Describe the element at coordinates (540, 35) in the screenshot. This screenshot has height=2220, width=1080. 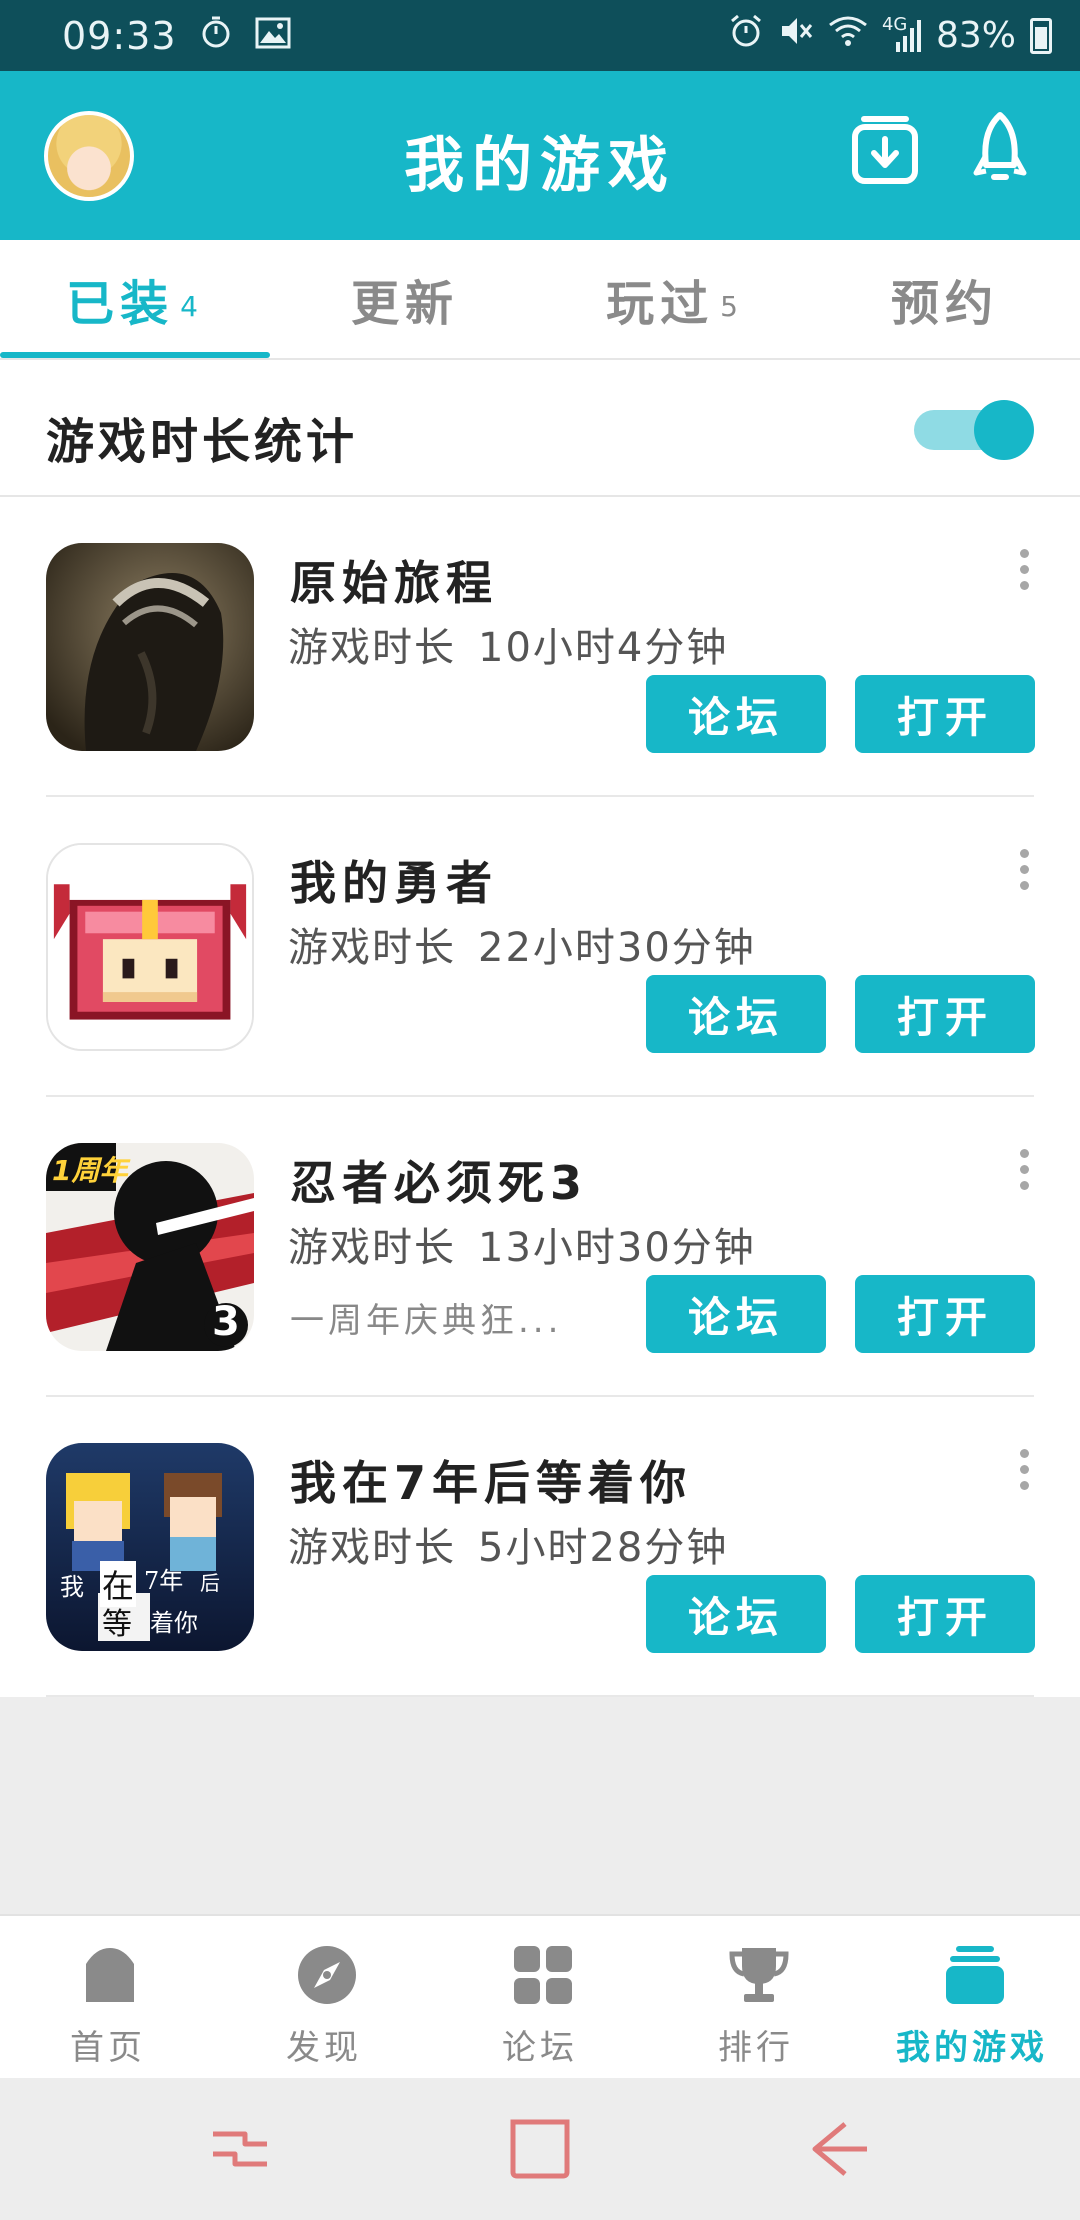
I see `status-bar: 09:33 4G 83%` at that location.